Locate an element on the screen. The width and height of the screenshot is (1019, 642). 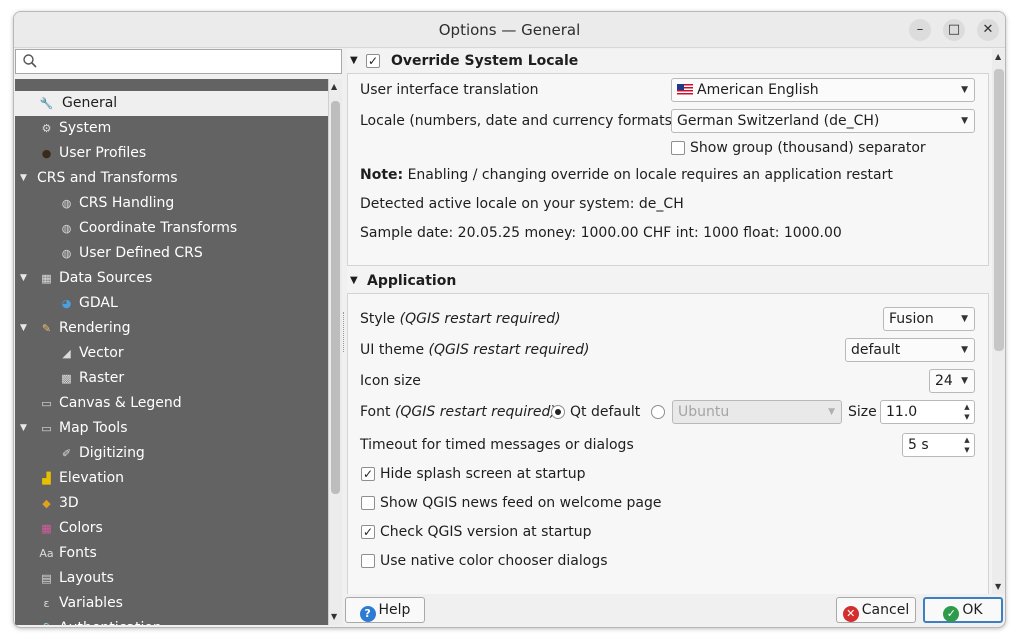
hide-splash-checkbox: ✓ is located at coordinates (368, 474).